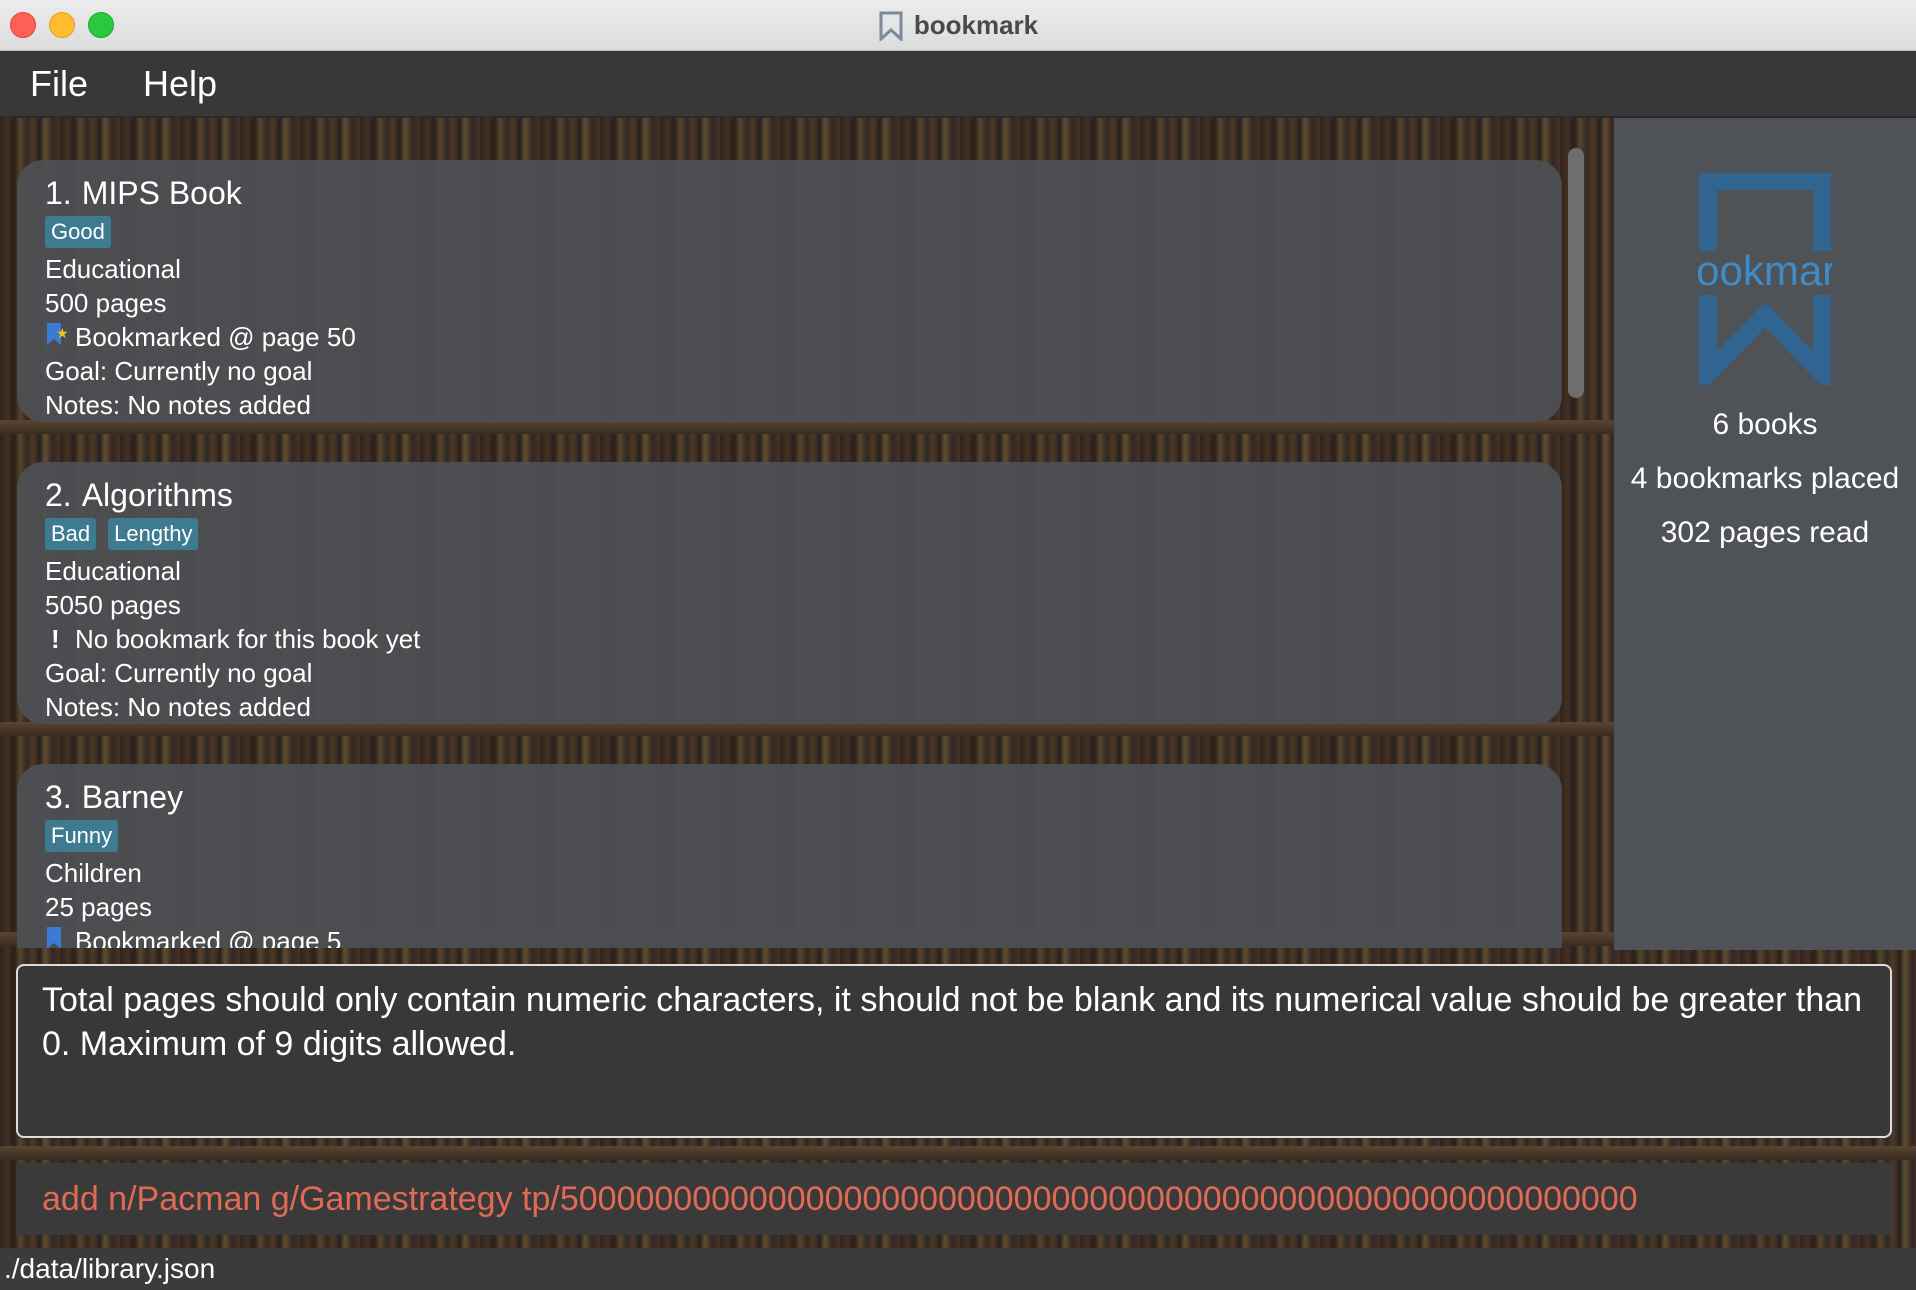  I want to click on window-title: bookmark, so click(958, 25).